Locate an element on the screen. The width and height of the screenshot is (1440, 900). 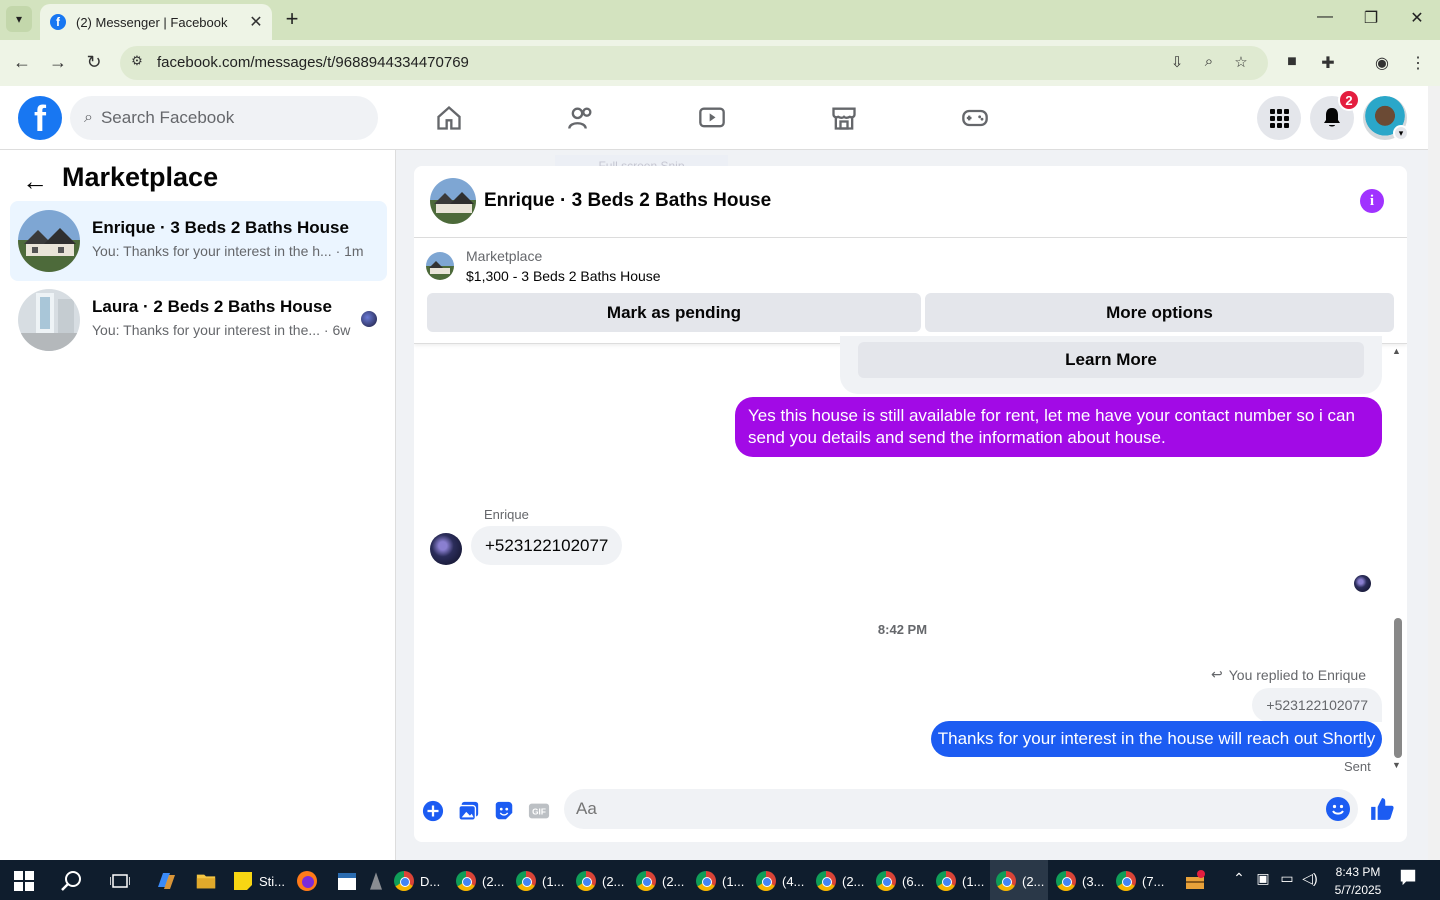
chat-scrollbar-thumb is located at coordinates (1398, 688).